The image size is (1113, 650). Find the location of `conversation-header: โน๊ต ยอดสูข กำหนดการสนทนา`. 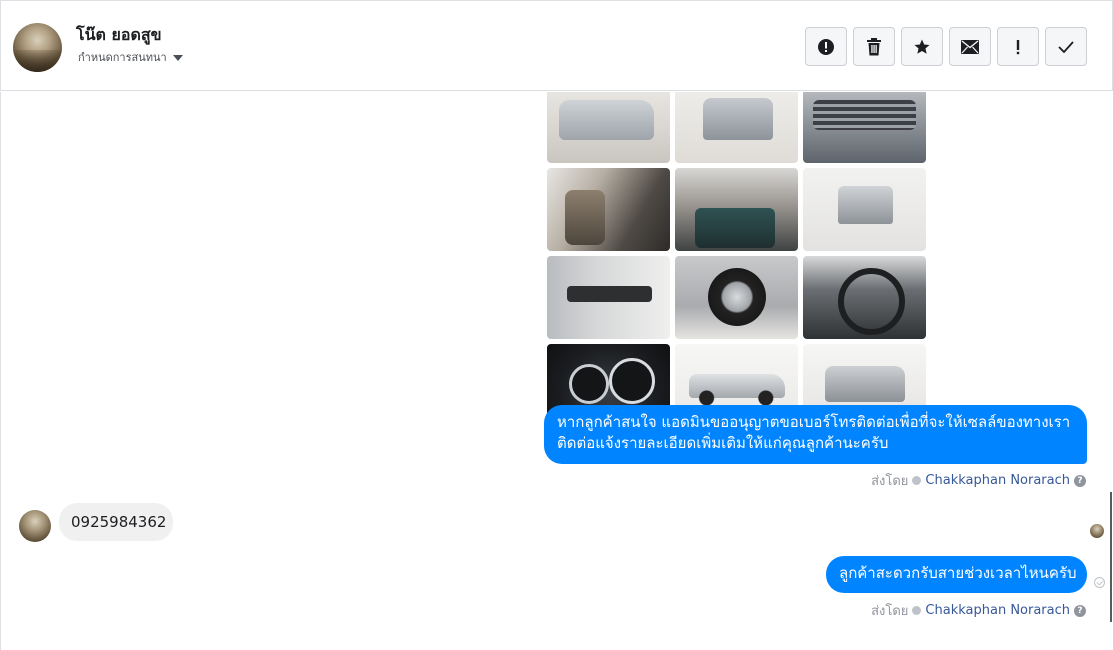

conversation-header: โน๊ต ยอดสูข กำหนดการสนทนา is located at coordinates (556, 45).